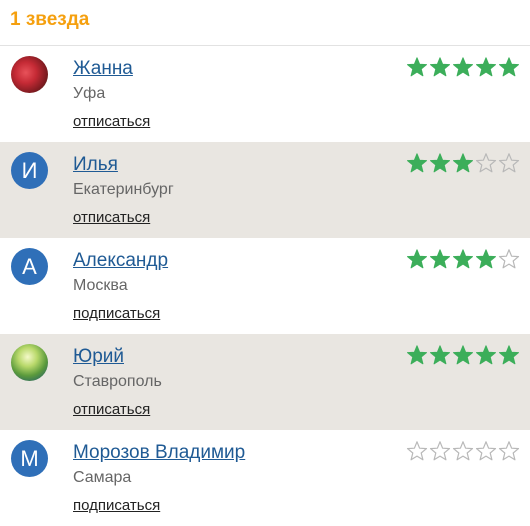 This screenshot has width=530, height=526. I want to click on avatar: И, so click(29, 170).